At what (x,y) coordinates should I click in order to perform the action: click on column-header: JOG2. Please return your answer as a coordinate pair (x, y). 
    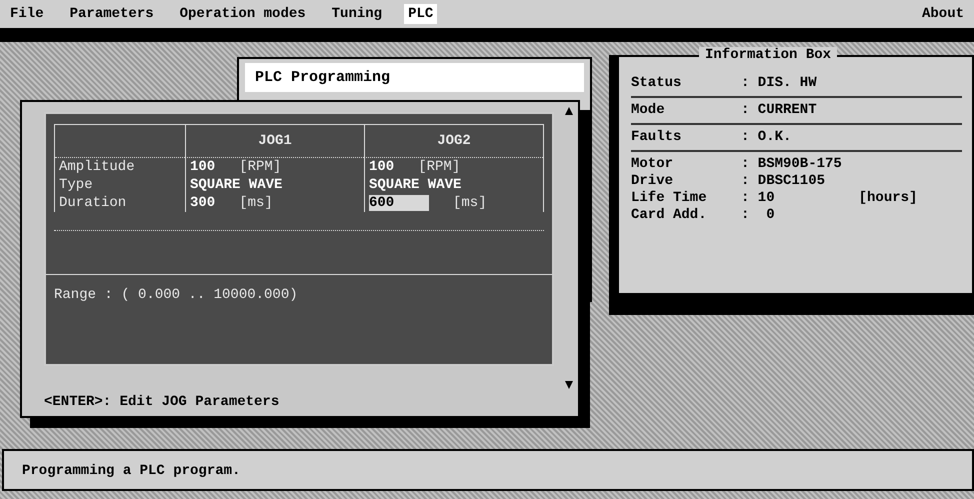
    Looking at the image, I should click on (453, 141).